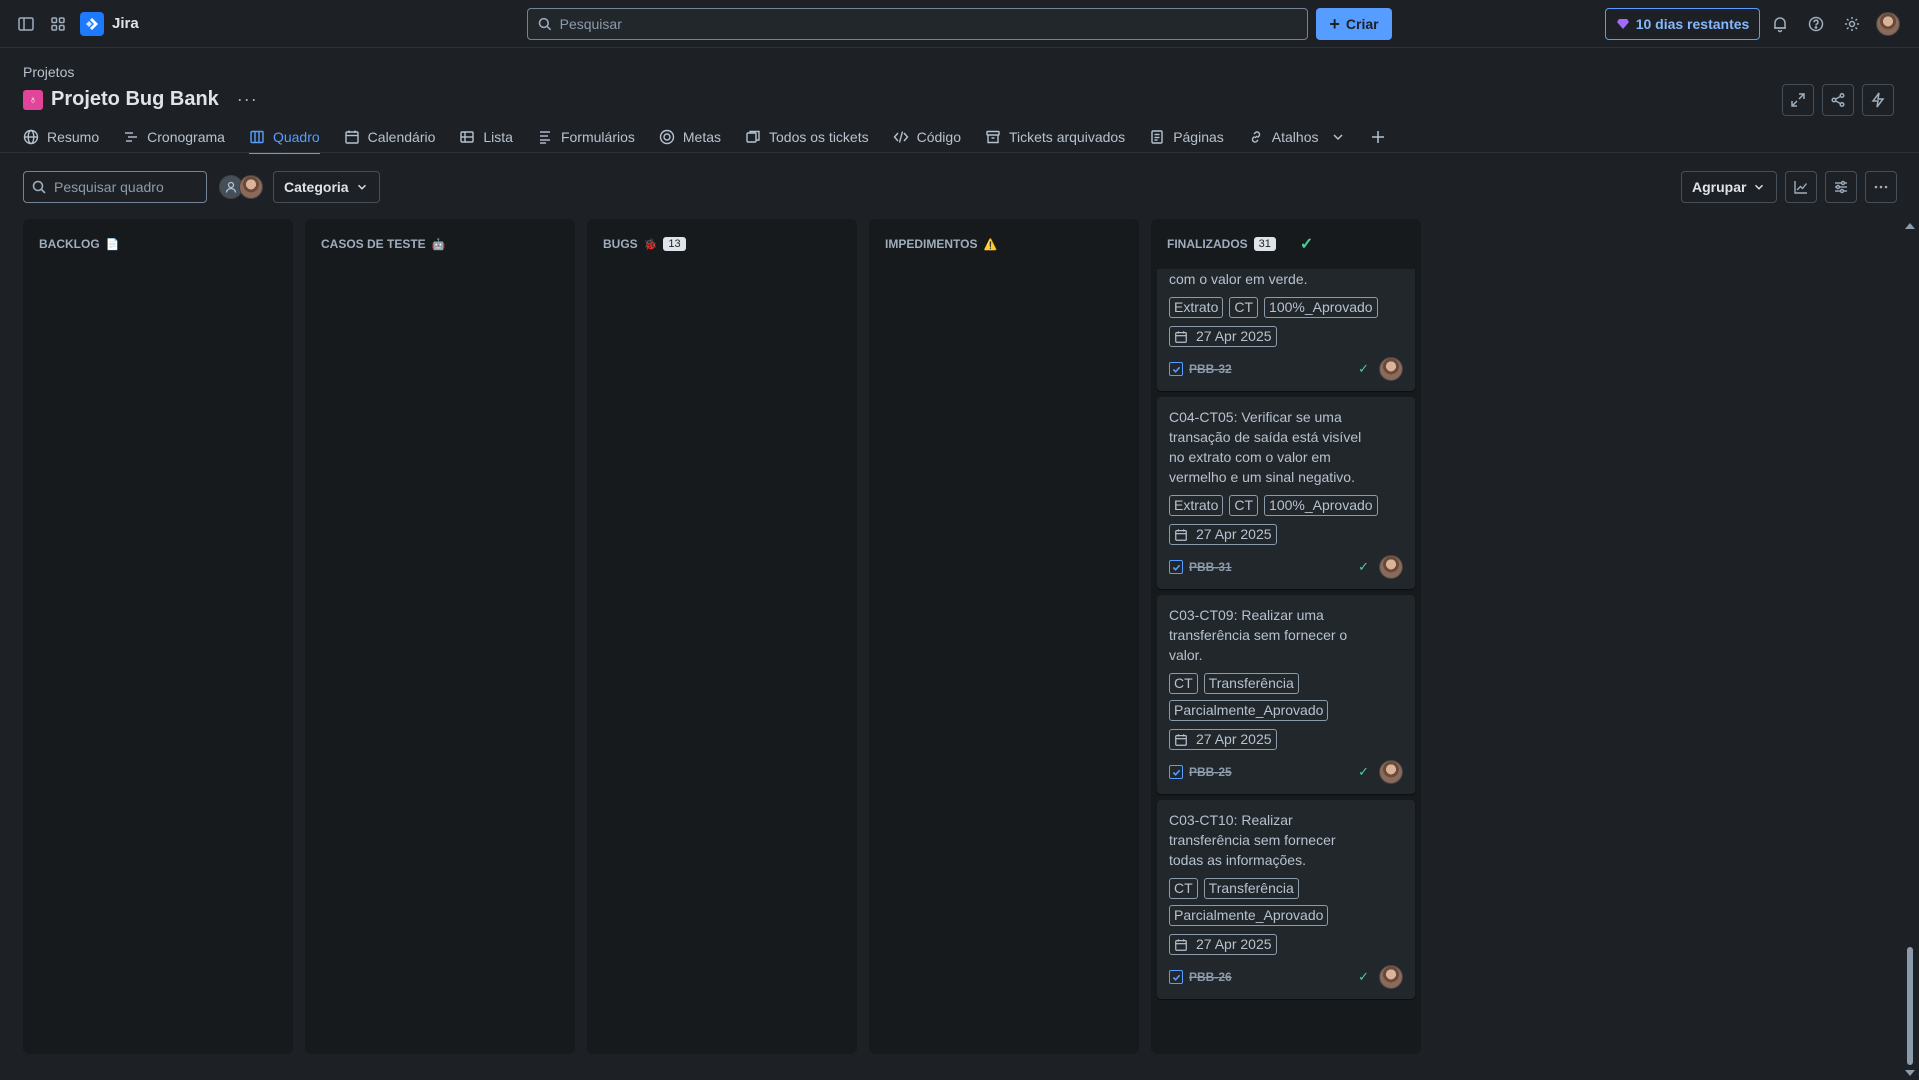 This screenshot has width=1919, height=1080. Describe the element at coordinates (1354, 24) in the screenshot. I see `create-button: + Criar` at that location.